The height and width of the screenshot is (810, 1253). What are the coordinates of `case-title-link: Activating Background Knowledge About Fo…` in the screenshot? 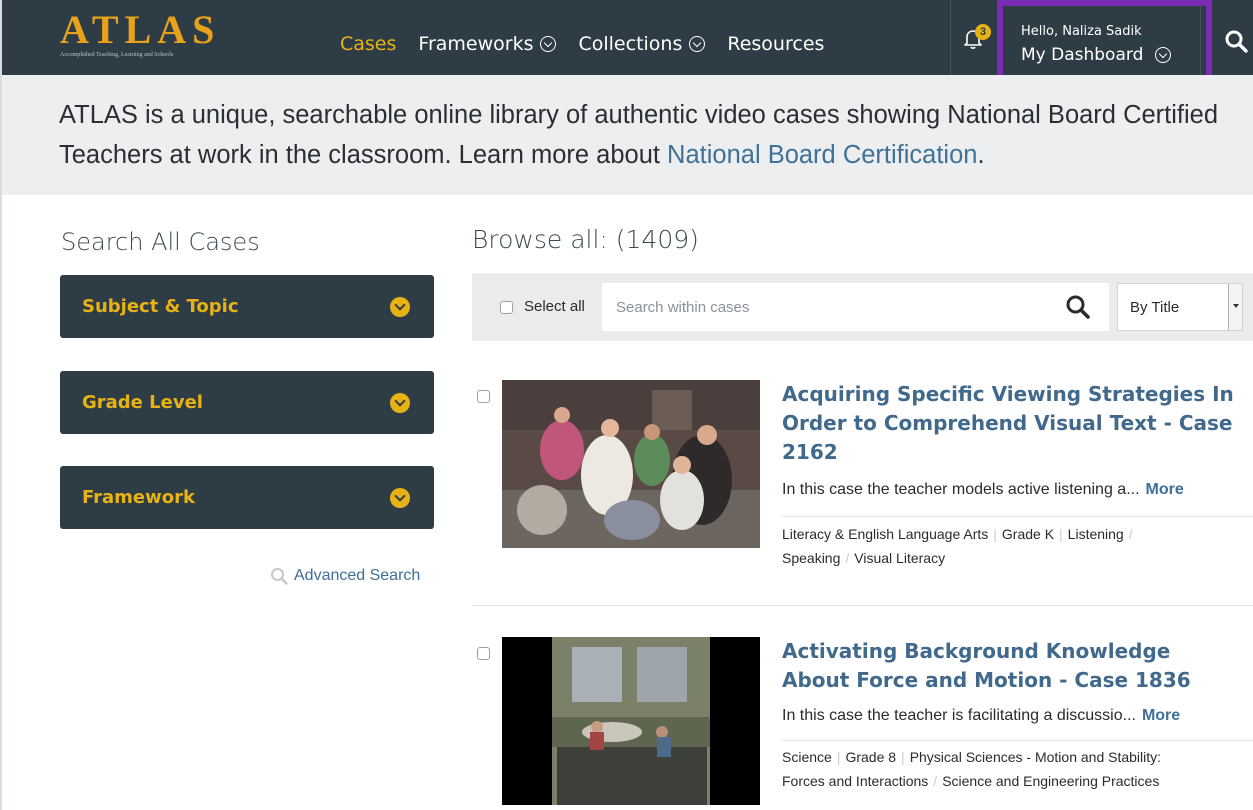 It's located at (1012, 666).